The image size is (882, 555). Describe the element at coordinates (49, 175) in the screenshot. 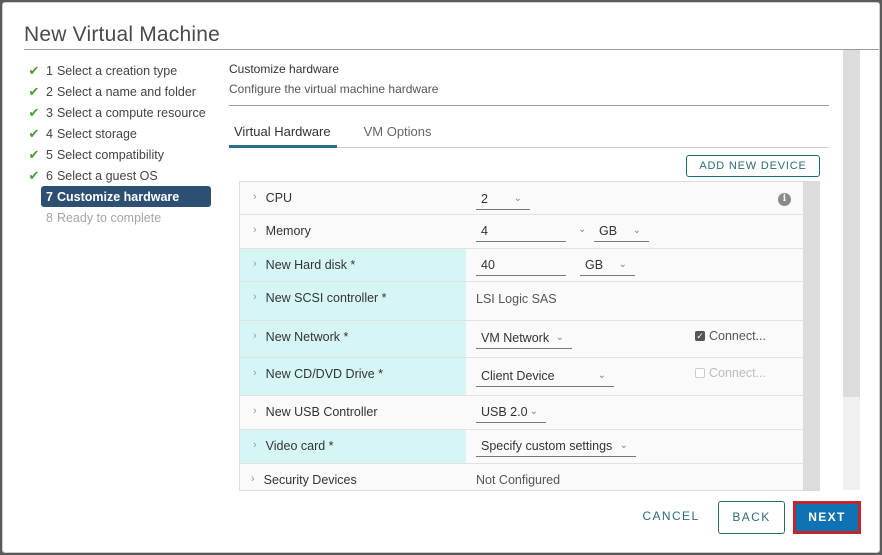

I see `step-number: 6` at that location.